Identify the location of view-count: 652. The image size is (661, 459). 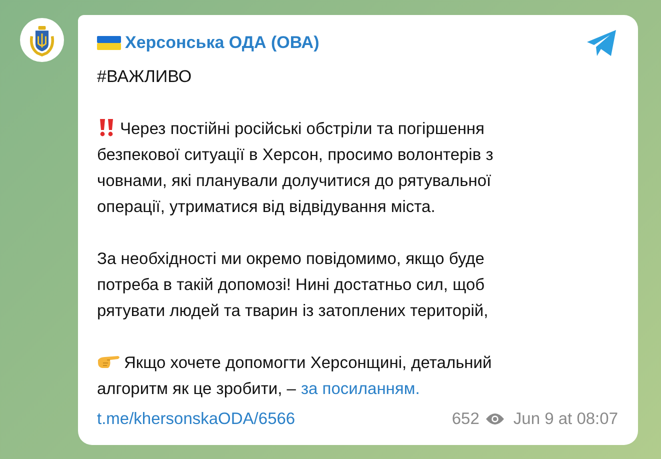
(466, 419).